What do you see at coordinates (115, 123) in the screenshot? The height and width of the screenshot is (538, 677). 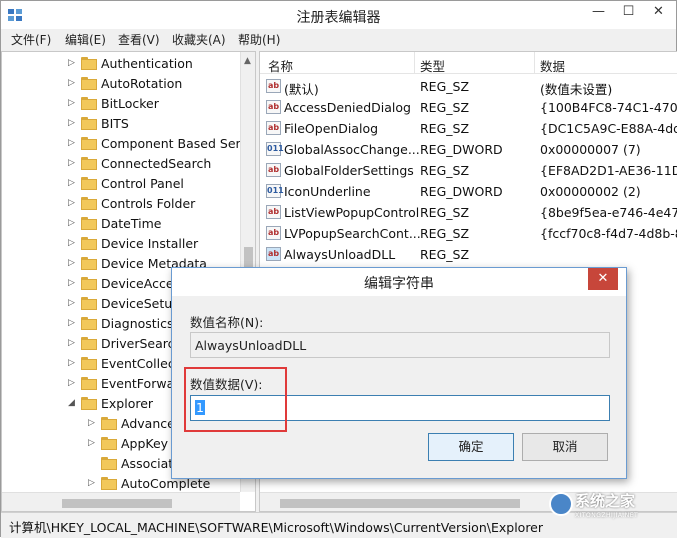 I see `tree-item-label: BITS` at bounding box center [115, 123].